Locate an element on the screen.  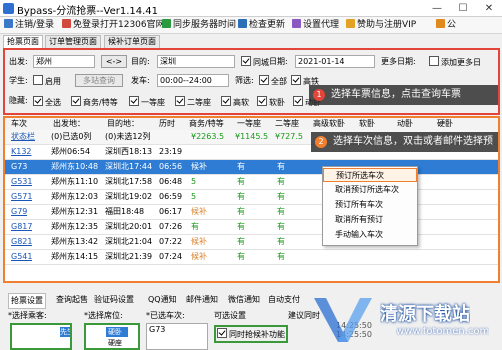
filter-all-checkbox: 全部 is located at coordinates (273, 81).